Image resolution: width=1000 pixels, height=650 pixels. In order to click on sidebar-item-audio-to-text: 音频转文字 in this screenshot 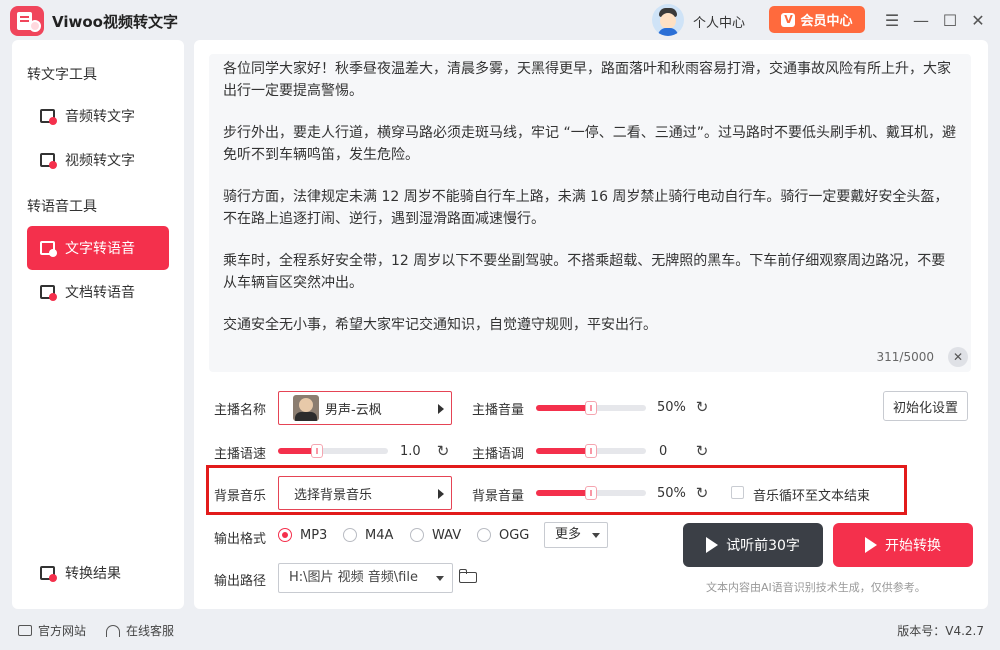, I will do `click(98, 116)`.